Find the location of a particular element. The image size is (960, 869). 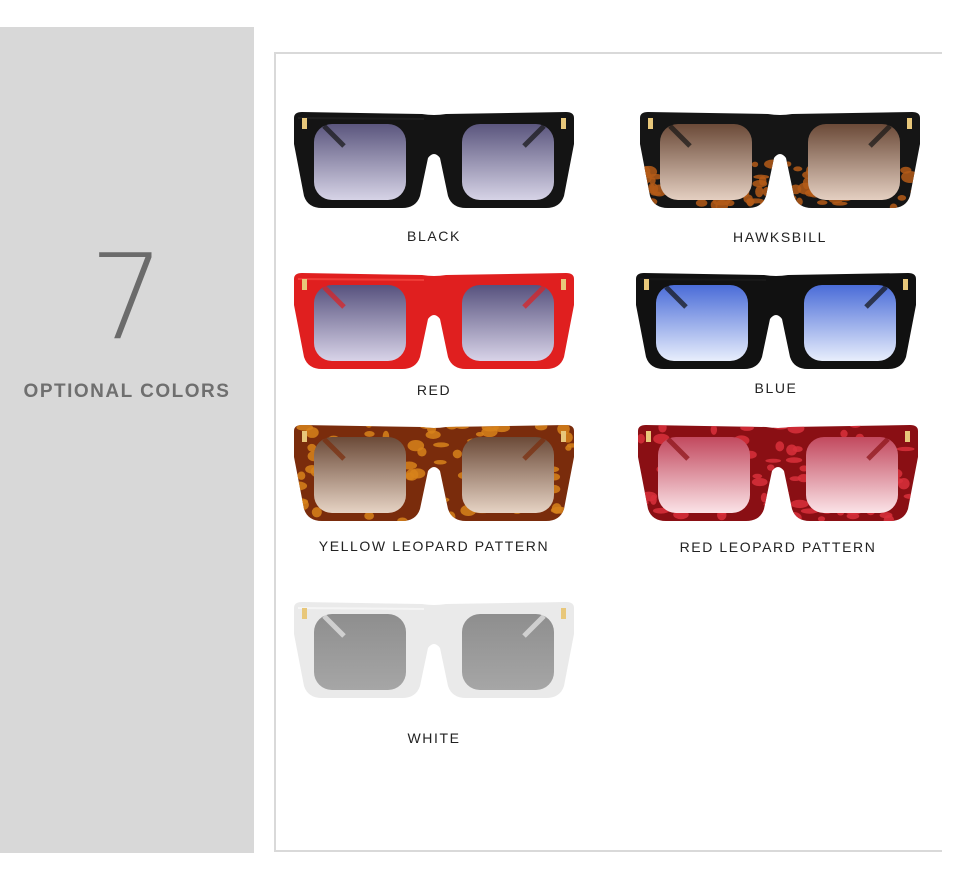

sunglasses-yellow-leopard-image is located at coordinates (434, 473).